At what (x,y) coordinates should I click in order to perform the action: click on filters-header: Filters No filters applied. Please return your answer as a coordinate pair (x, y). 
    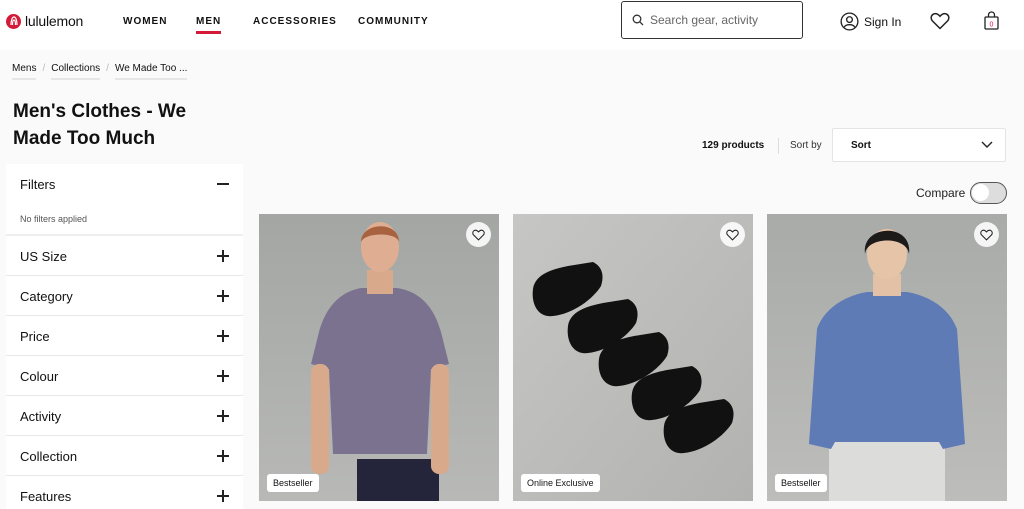
    Looking at the image, I should click on (124, 200).